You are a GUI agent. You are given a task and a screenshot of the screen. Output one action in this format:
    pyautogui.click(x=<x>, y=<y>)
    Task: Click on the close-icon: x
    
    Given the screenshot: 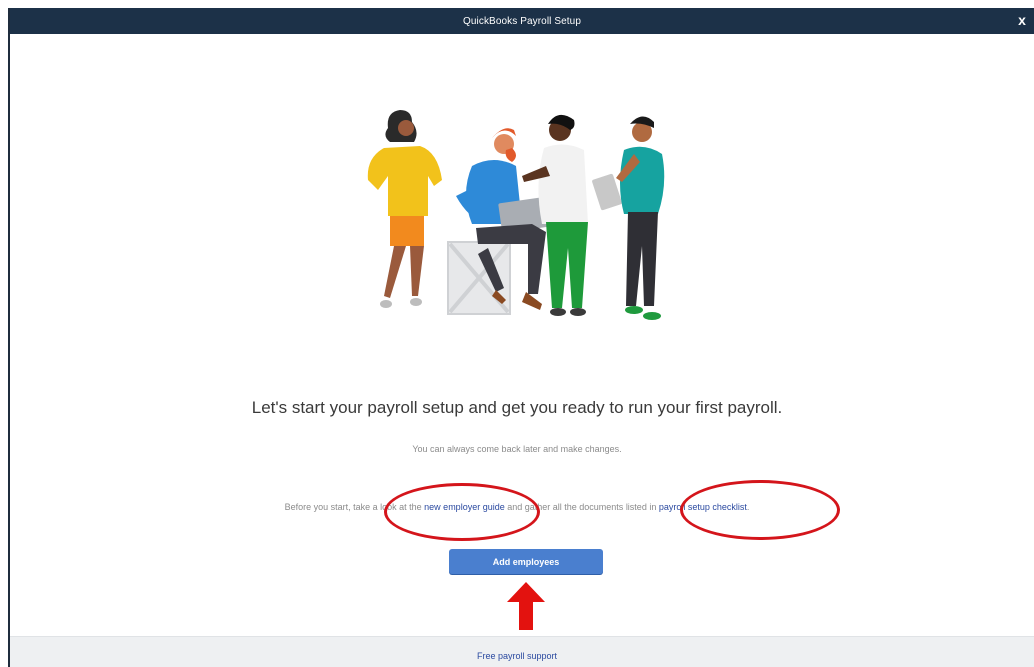 What is the action you would take?
    pyautogui.click(x=1022, y=20)
    